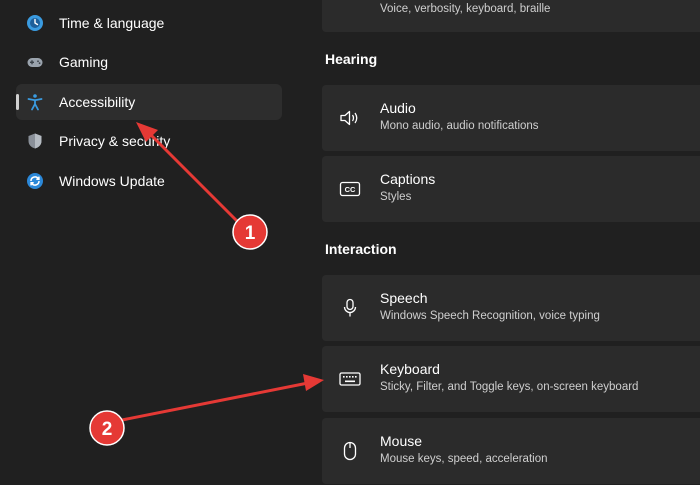 Image resolution: width=700 pixels, height=485 pixels. I want to click on selected-indicator, so click(17, 102).